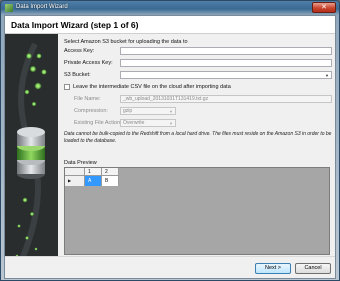 The height and width of the screenshot is (281, 340). What do you see at coordinates (110, 172) in the screenshot?
I see `column-header: 2` at bounding box center [110, 172].